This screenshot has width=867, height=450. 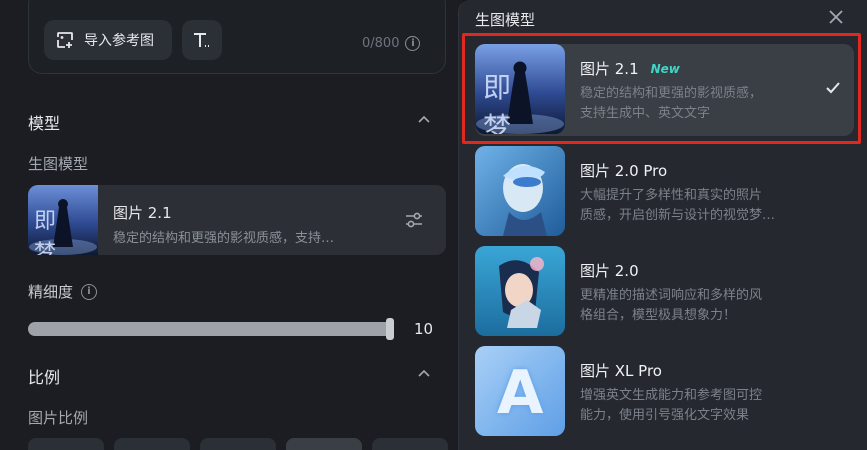 What do you see at coordinates (210, 329) in the screenshot?
I see `detail-slider-track` at bounding box center [210, 329].